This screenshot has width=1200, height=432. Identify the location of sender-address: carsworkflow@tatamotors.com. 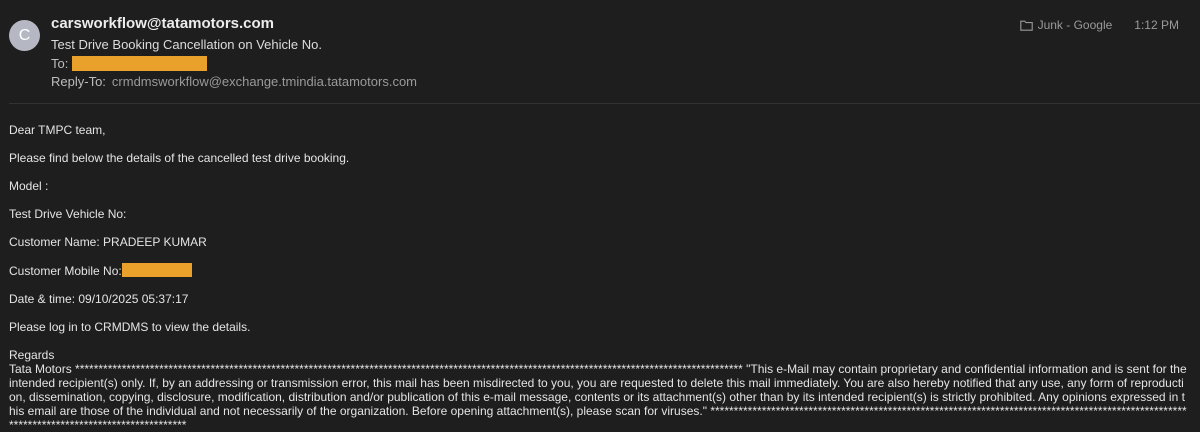
(162, 23).